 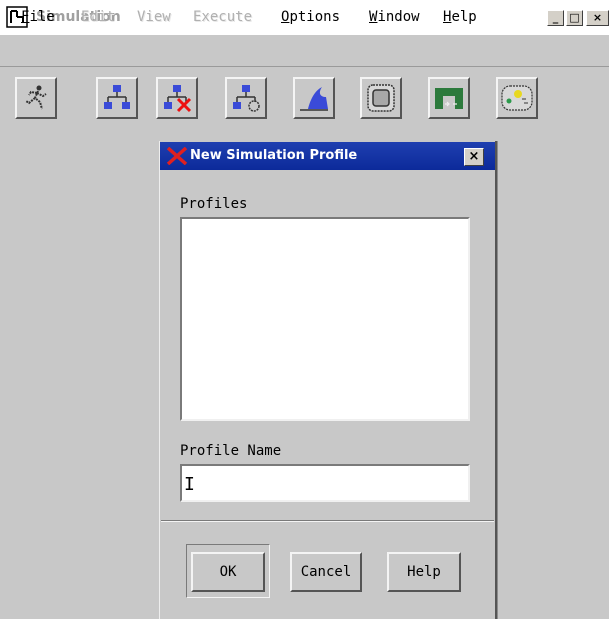 I want to click on cancel-button: Cancel, so click(x=326, y=572).